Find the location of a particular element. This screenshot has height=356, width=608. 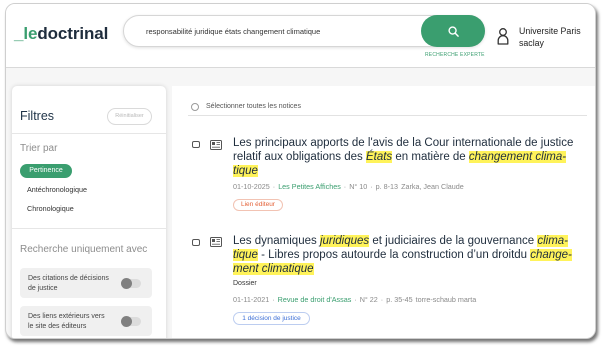

result-type: Dossier is located at coordinates (245, 283).